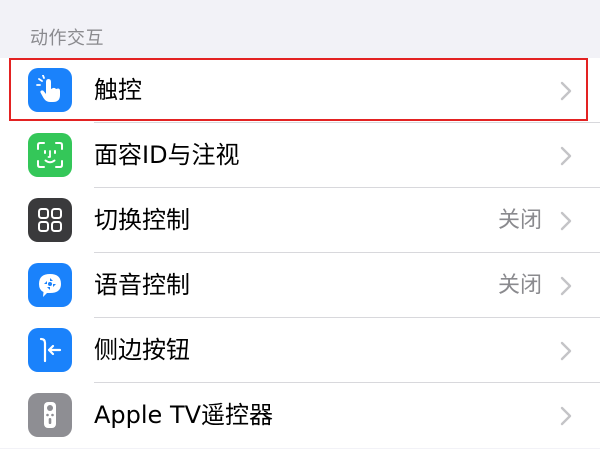  Describe the element at coordinates (300, 155) in the screenshot. I see `settings-row-face-id: 面容ID与注视` at that location.